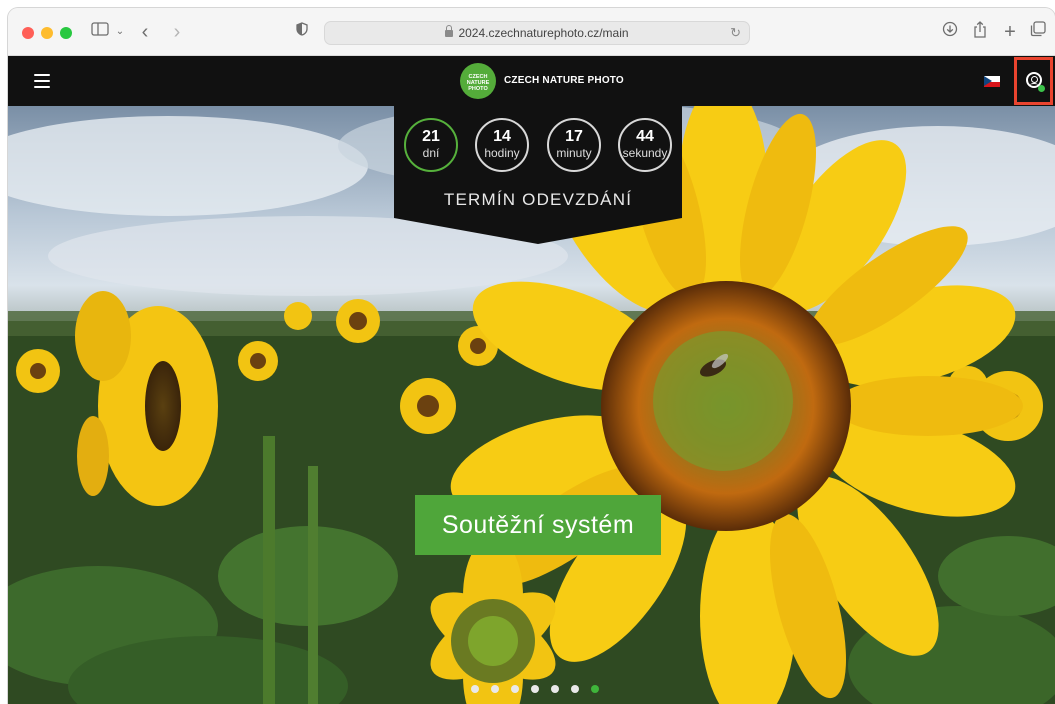 The width and height of the screenshot is (1055, 704). What do you see at coordinates (502, 136) in the screenshot?
I see `countdown-hours-value: 14` at bounding box center [502, 136].